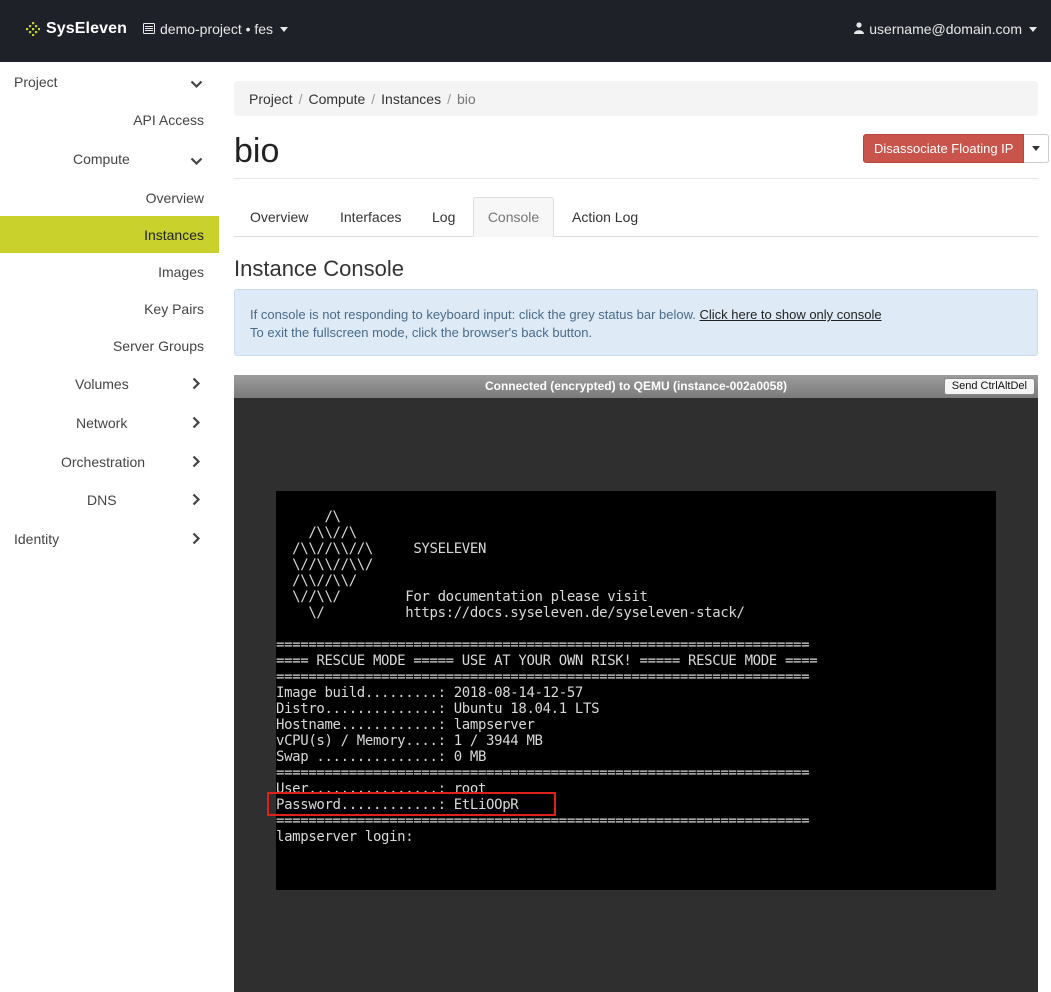  Describe the element at coordinates (158, 345) in the screenshot. I see `sidebar-item-label: Server Groups` at that location.